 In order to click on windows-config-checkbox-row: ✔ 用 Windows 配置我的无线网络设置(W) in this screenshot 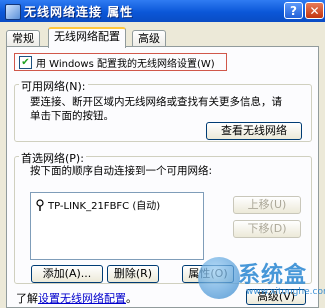, I will do `click(120, 62)`.